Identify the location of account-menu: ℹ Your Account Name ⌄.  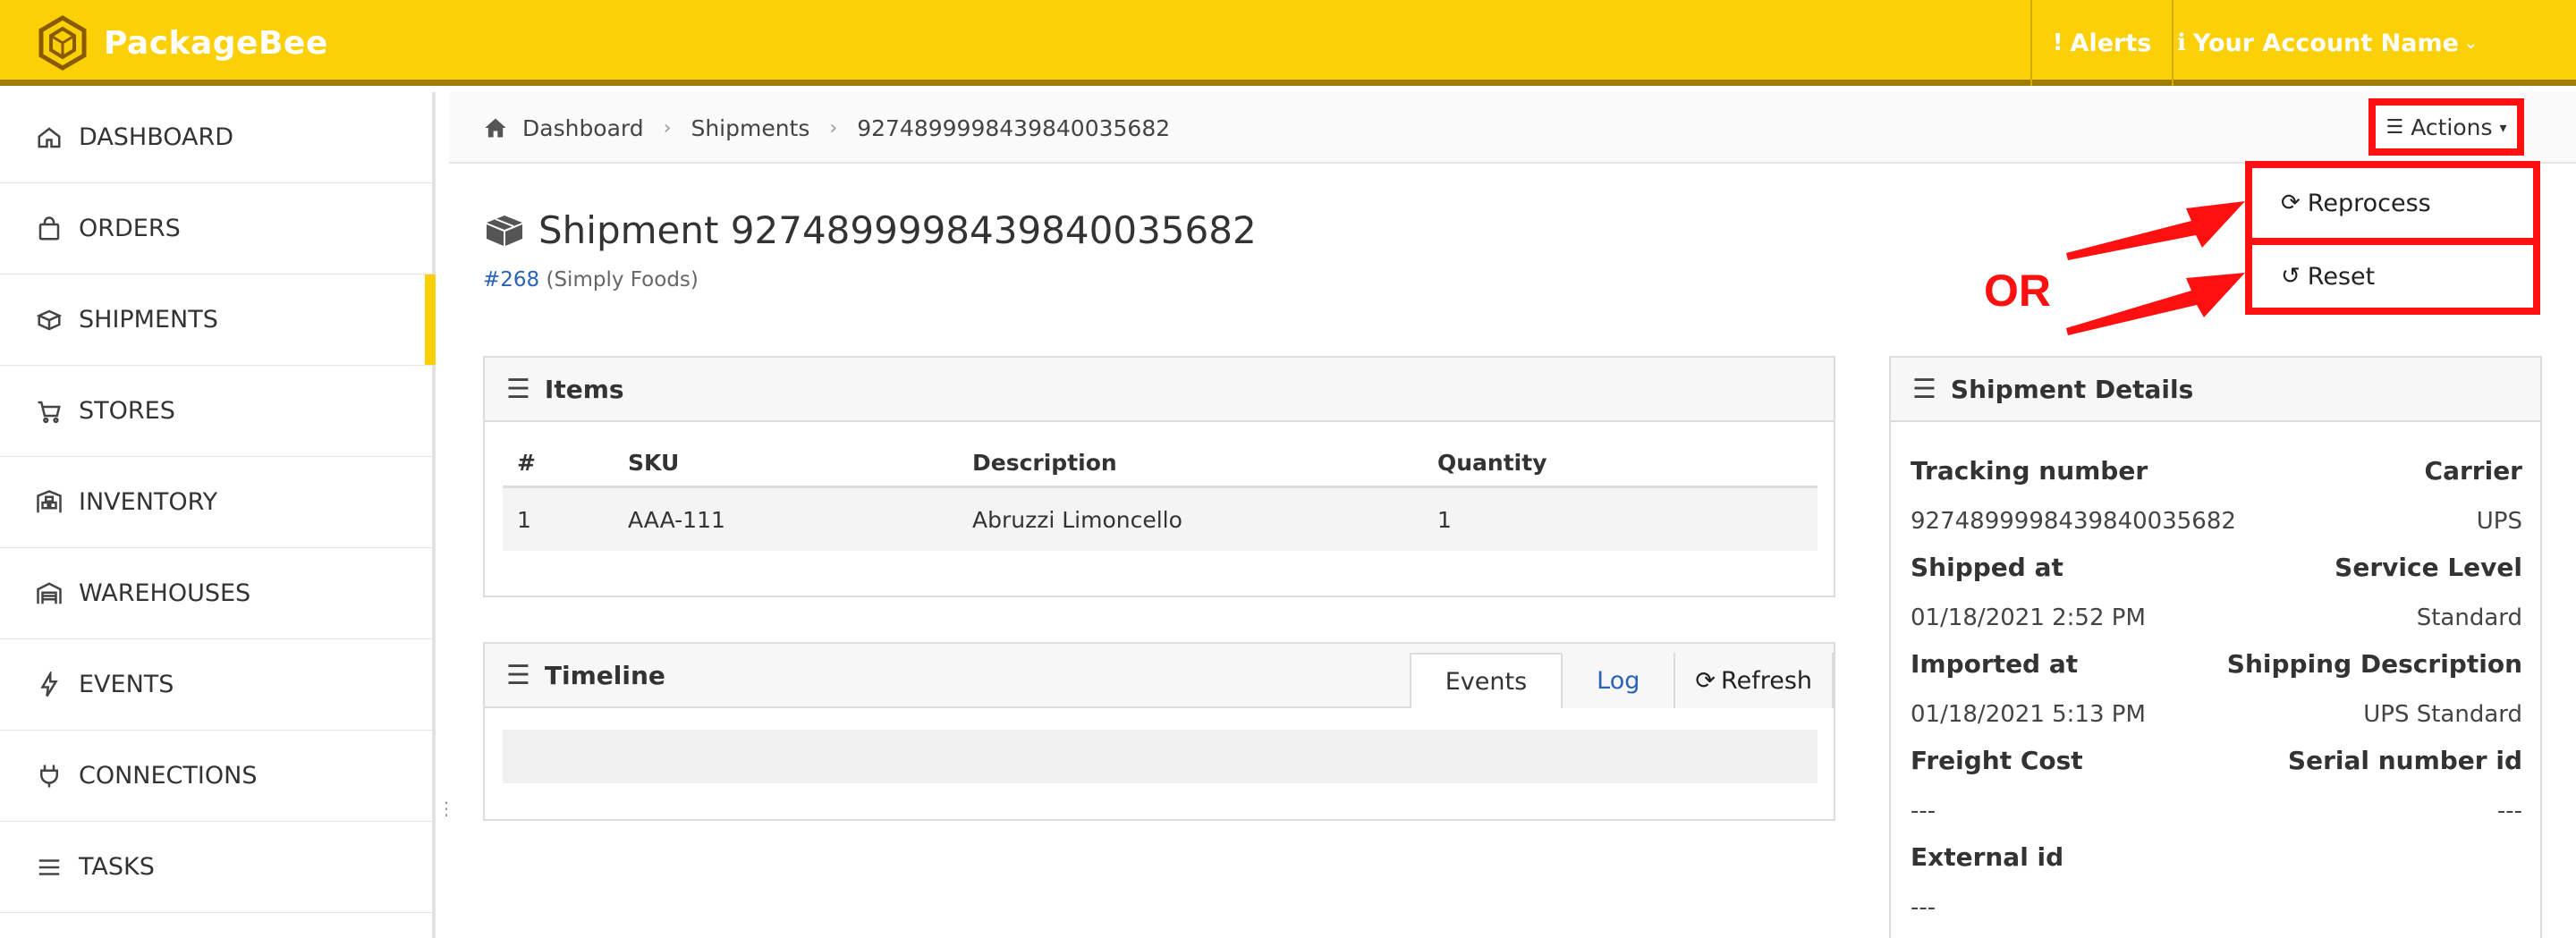
(2327, 43).